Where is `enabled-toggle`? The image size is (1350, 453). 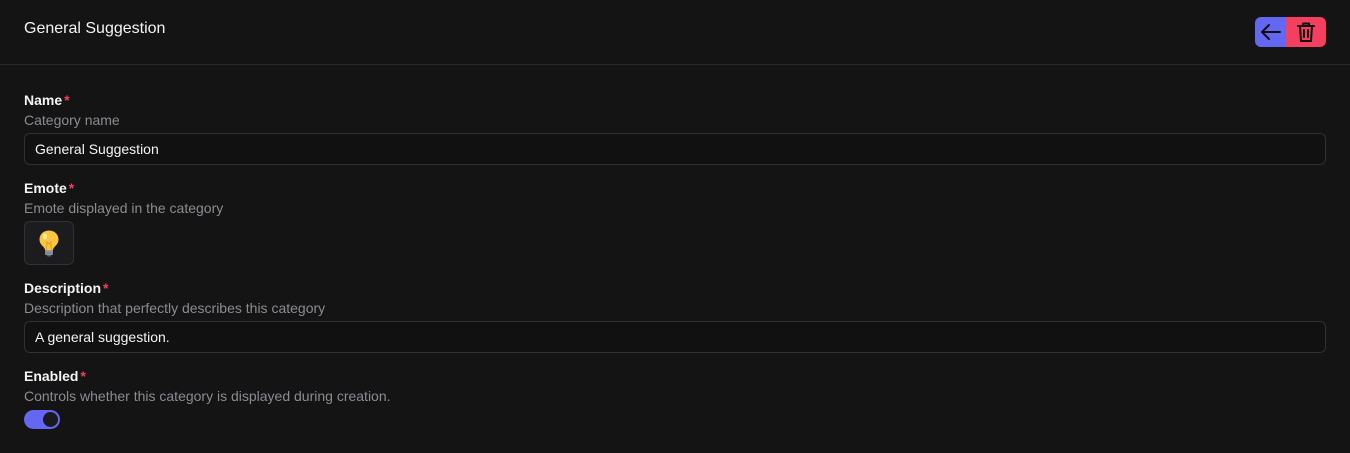 enabled-toggle is located at coordinates (42, 419).